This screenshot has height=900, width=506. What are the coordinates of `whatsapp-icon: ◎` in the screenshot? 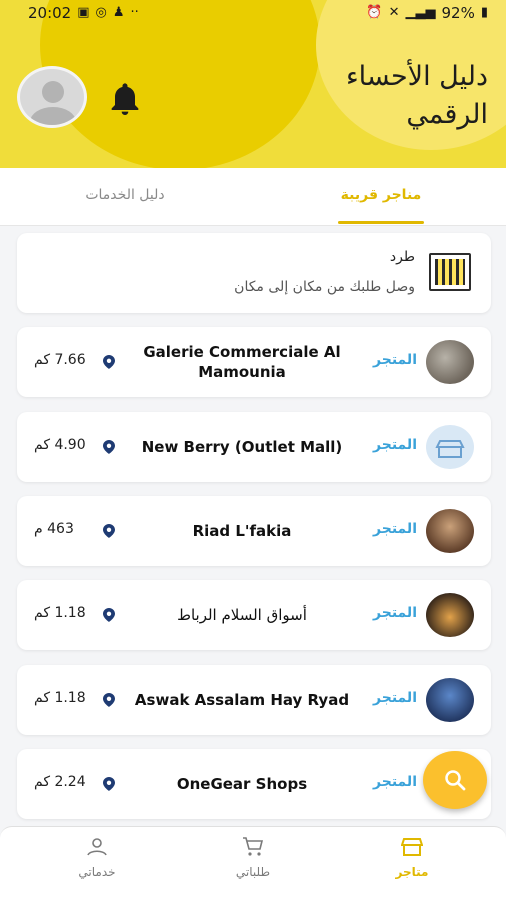 It's located at (101, 12).